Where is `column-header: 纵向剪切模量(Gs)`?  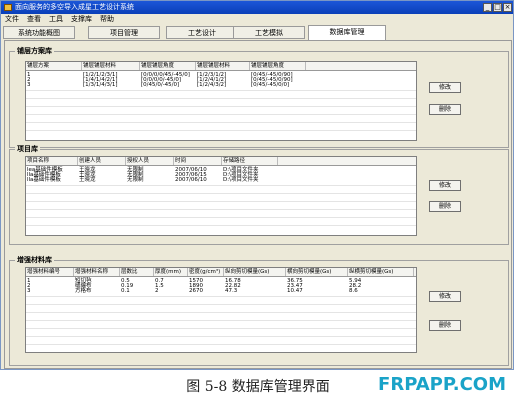 column-header: 纵向剪切模量(Gs) is located at coordinates (255, 272).